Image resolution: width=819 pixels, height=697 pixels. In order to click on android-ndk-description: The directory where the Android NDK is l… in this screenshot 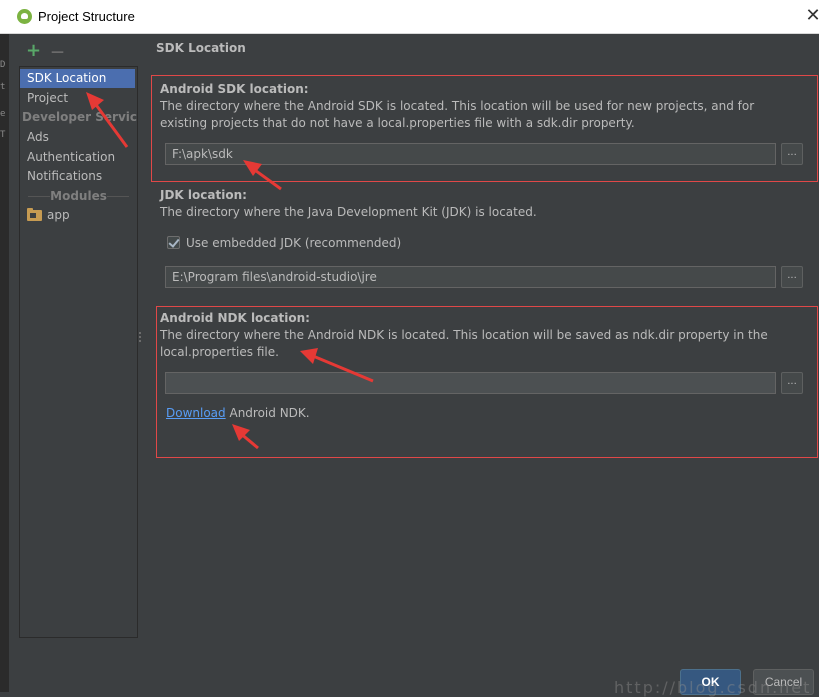, I will do `click(464, 343)`.